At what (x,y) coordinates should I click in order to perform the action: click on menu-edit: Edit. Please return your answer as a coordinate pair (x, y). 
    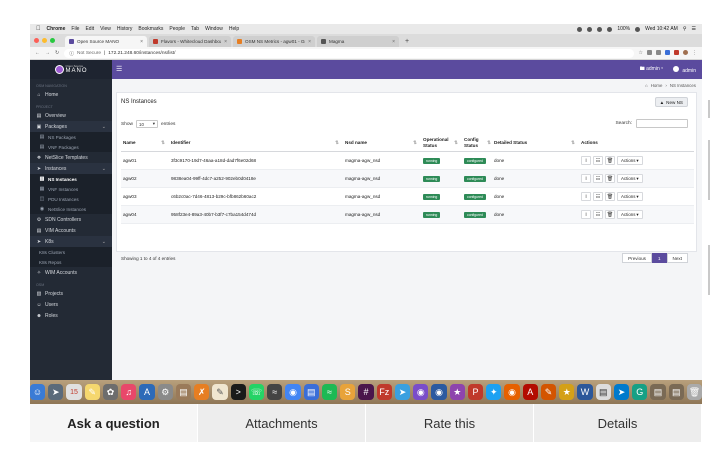
    Looking at the image, I should click on (89, 29).